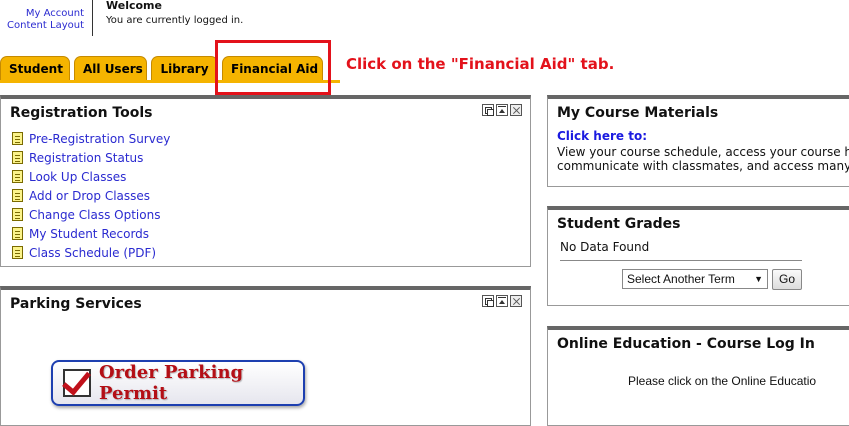 The width and height of the screenshot is (849, 426). What do you see at coordinates (110, 69) in the screenshot?
I see `tab-all-users: All Users` at bounding box center [110, 69].